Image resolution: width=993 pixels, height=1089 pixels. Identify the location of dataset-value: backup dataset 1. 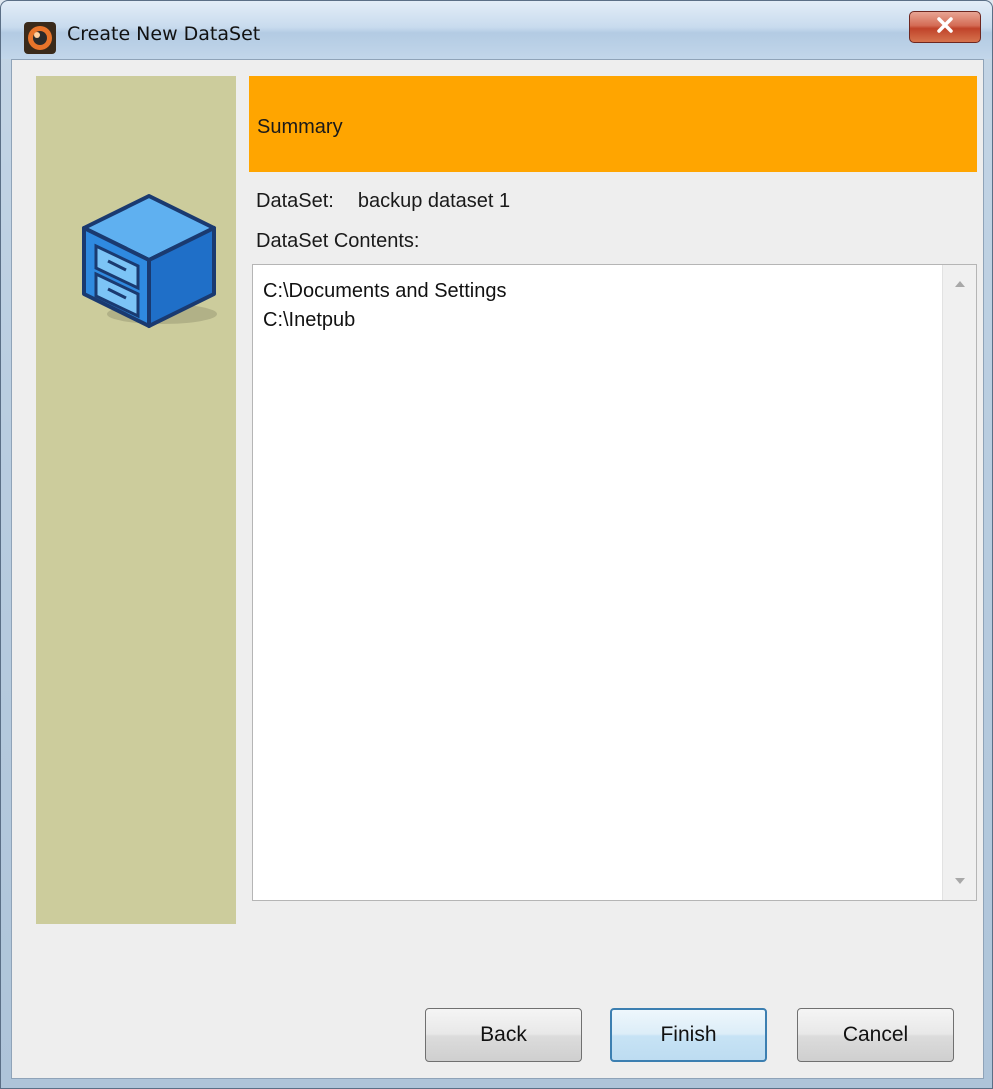
(434, 201).